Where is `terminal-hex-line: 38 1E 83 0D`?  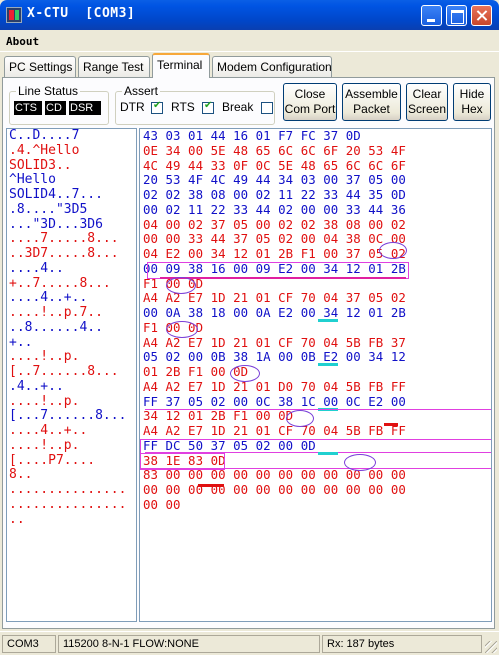 terminal-hex-line: 38 1E 83 0D is located at coordinates (184, 460).